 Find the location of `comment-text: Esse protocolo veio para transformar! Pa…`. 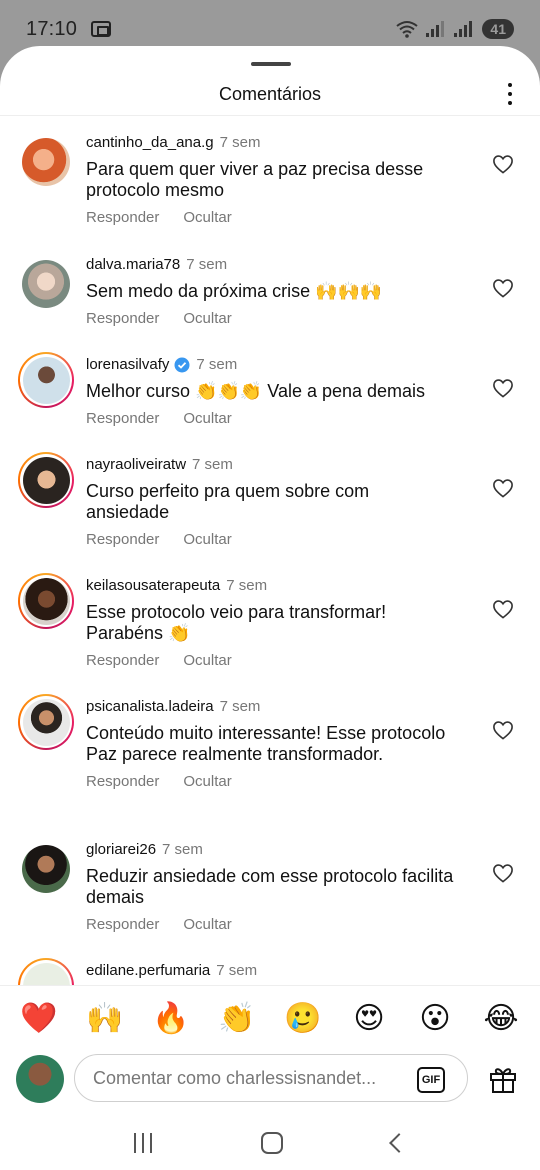

comment-text: Esse protocolo veio para transformar! Pa… is located at coordinates (236, 622).